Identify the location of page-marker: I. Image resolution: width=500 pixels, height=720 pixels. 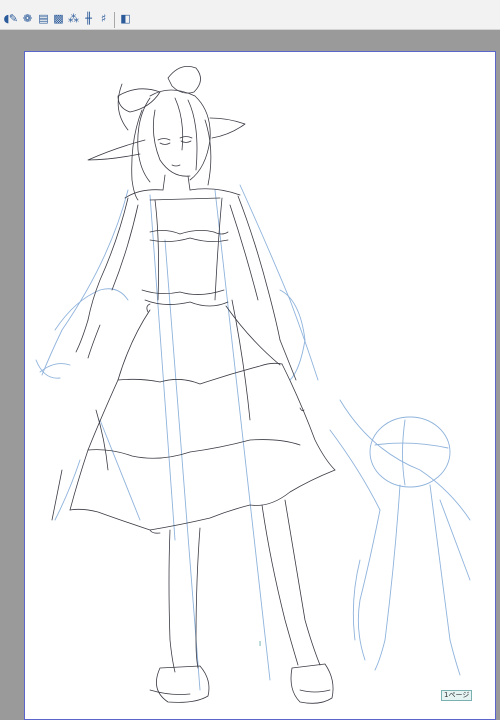
(260, 644).